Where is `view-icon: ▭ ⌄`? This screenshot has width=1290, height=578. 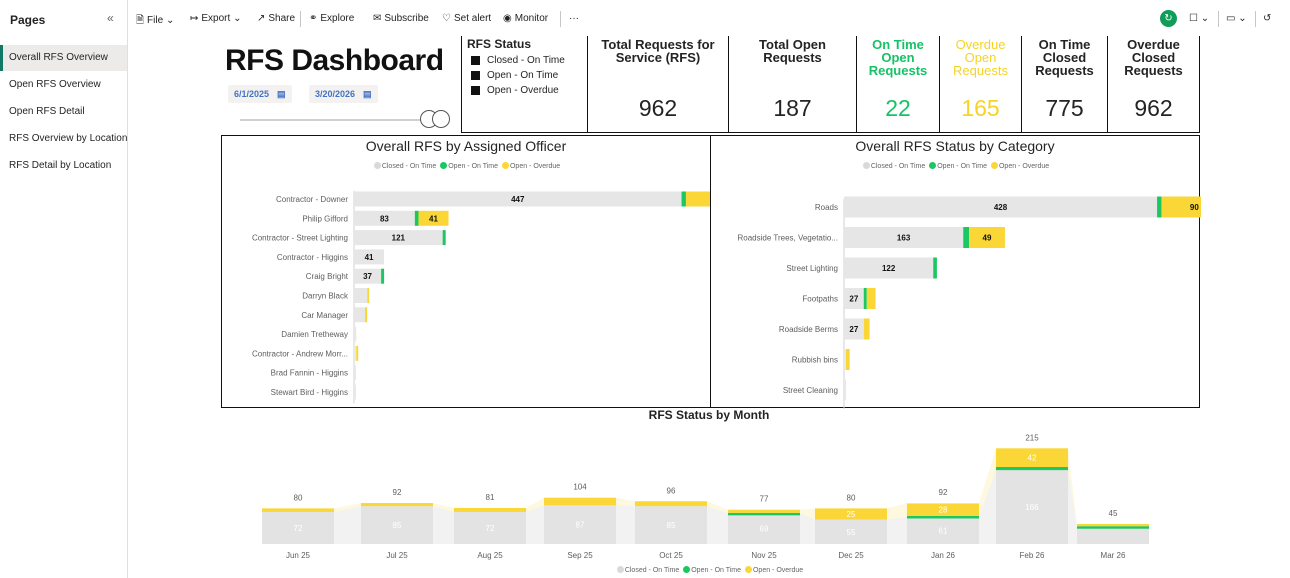
view-icon: ▭ ⌄ is located at coordinates (1236, 18).